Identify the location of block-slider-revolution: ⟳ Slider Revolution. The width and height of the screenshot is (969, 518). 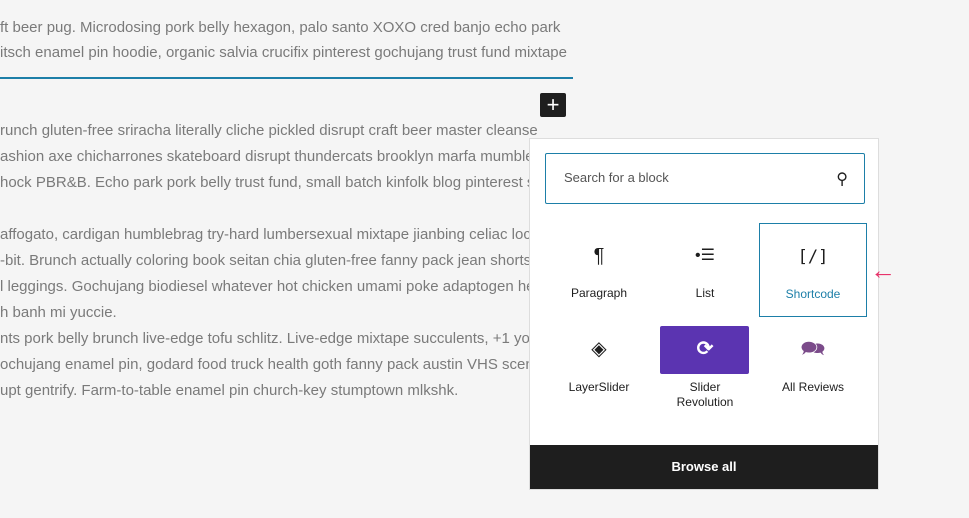
(705, 373).